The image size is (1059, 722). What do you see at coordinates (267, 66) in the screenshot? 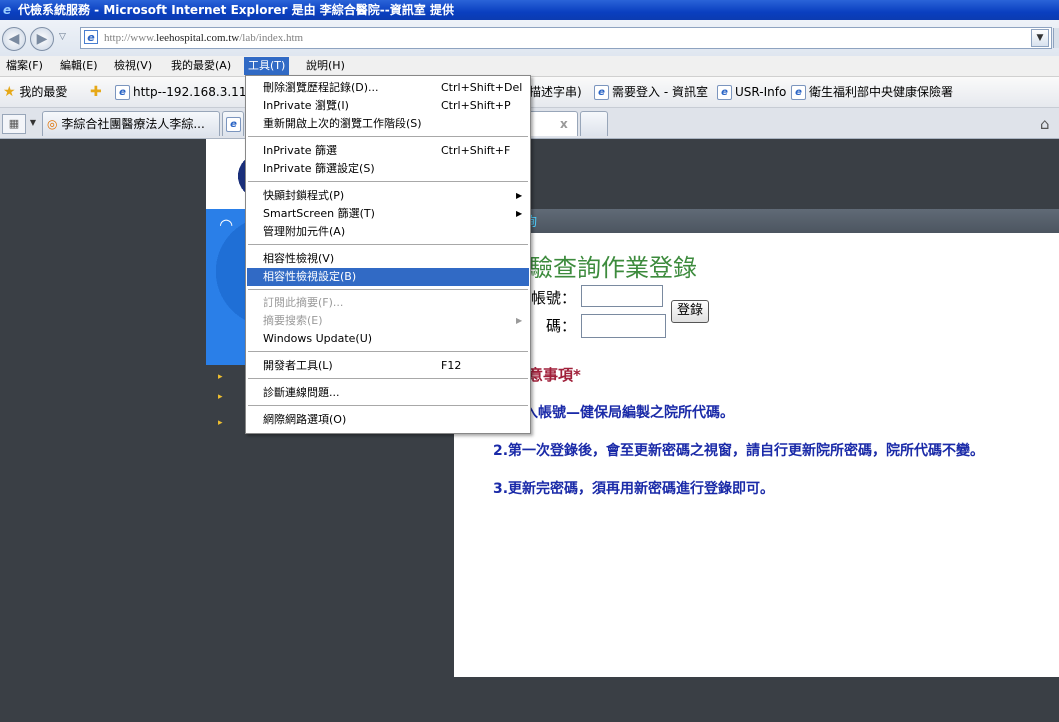
I see `menu-tools: 工具(T)` at bounding box center [267, 66].